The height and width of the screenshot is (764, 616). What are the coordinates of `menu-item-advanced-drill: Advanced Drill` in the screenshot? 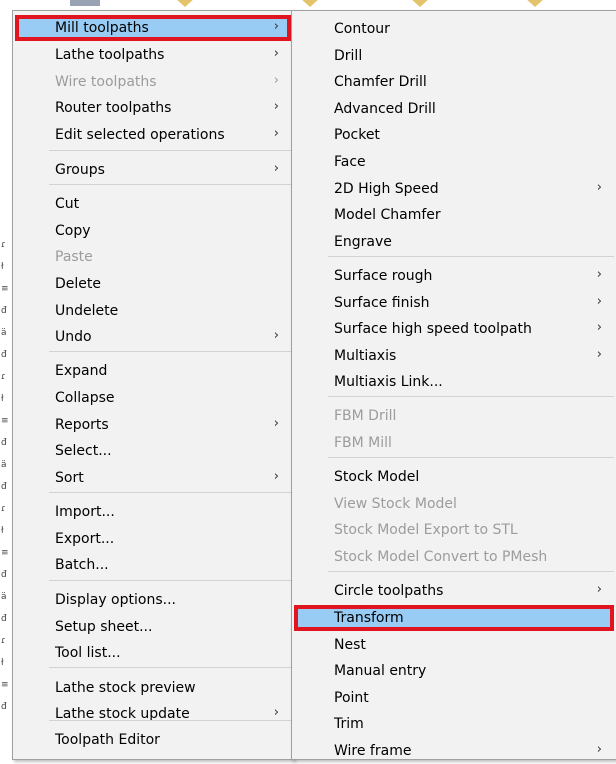 It's located at (454, 109).